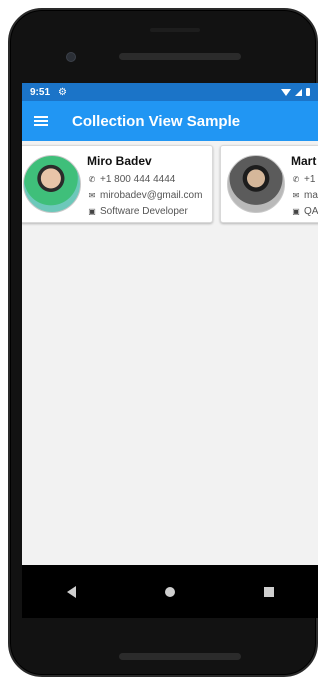 The image size is (325, 681). I want to click on contact-phone: +1 800 444 4444, so click(138, 179).